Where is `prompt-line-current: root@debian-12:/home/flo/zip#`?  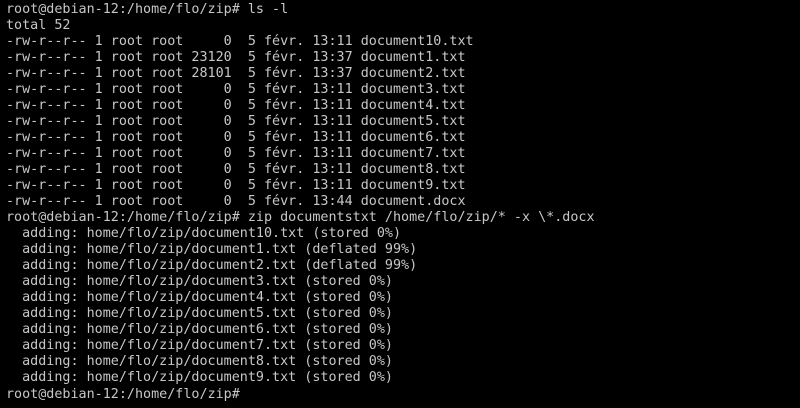 prompt-line-current: root@debian-12:/home/flo/zip# is located at coordinates (403, 394).